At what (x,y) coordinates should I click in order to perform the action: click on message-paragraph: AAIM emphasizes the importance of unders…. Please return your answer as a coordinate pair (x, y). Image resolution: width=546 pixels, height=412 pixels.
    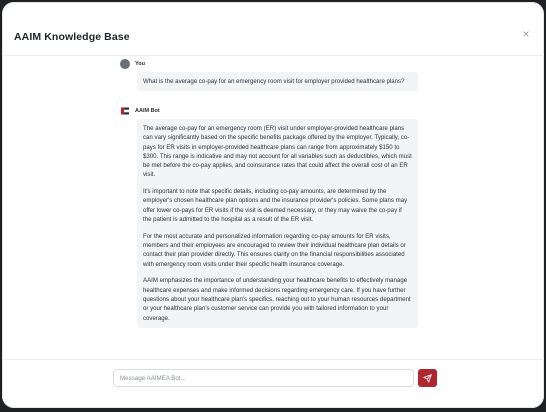
    Looking at the image, I should click on (277, 299).